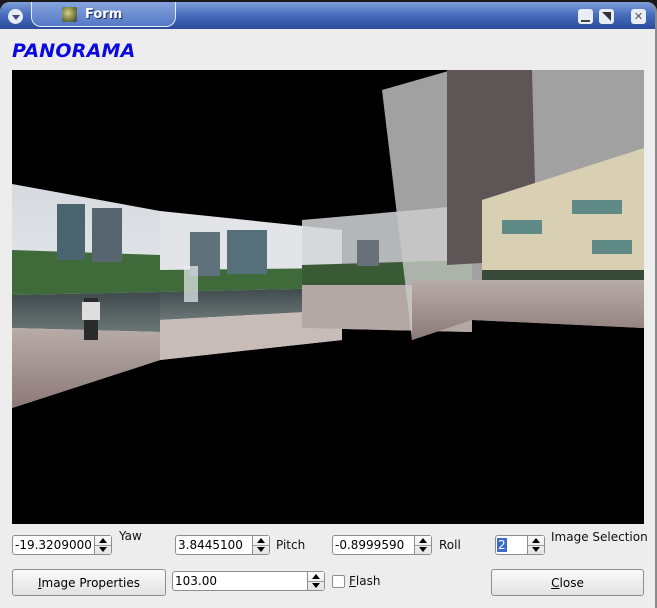  I want to click on image-properties-button: Image Properties, so click(89, 582).